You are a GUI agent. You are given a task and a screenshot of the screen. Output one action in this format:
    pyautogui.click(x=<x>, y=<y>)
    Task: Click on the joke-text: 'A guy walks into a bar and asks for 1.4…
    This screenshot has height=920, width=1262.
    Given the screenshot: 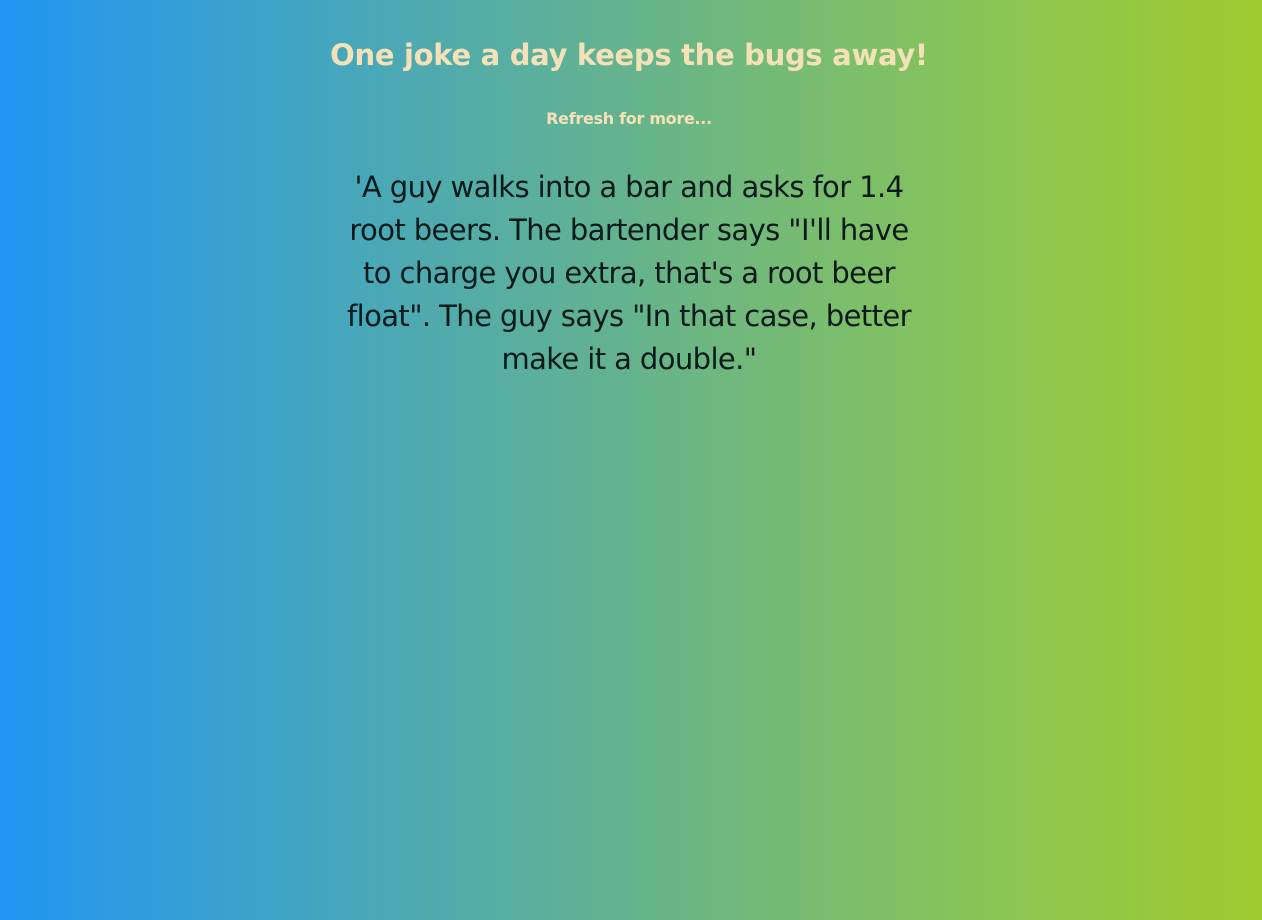 What is the action you would take?
    pyautogui.click(x=629, y=273)
    